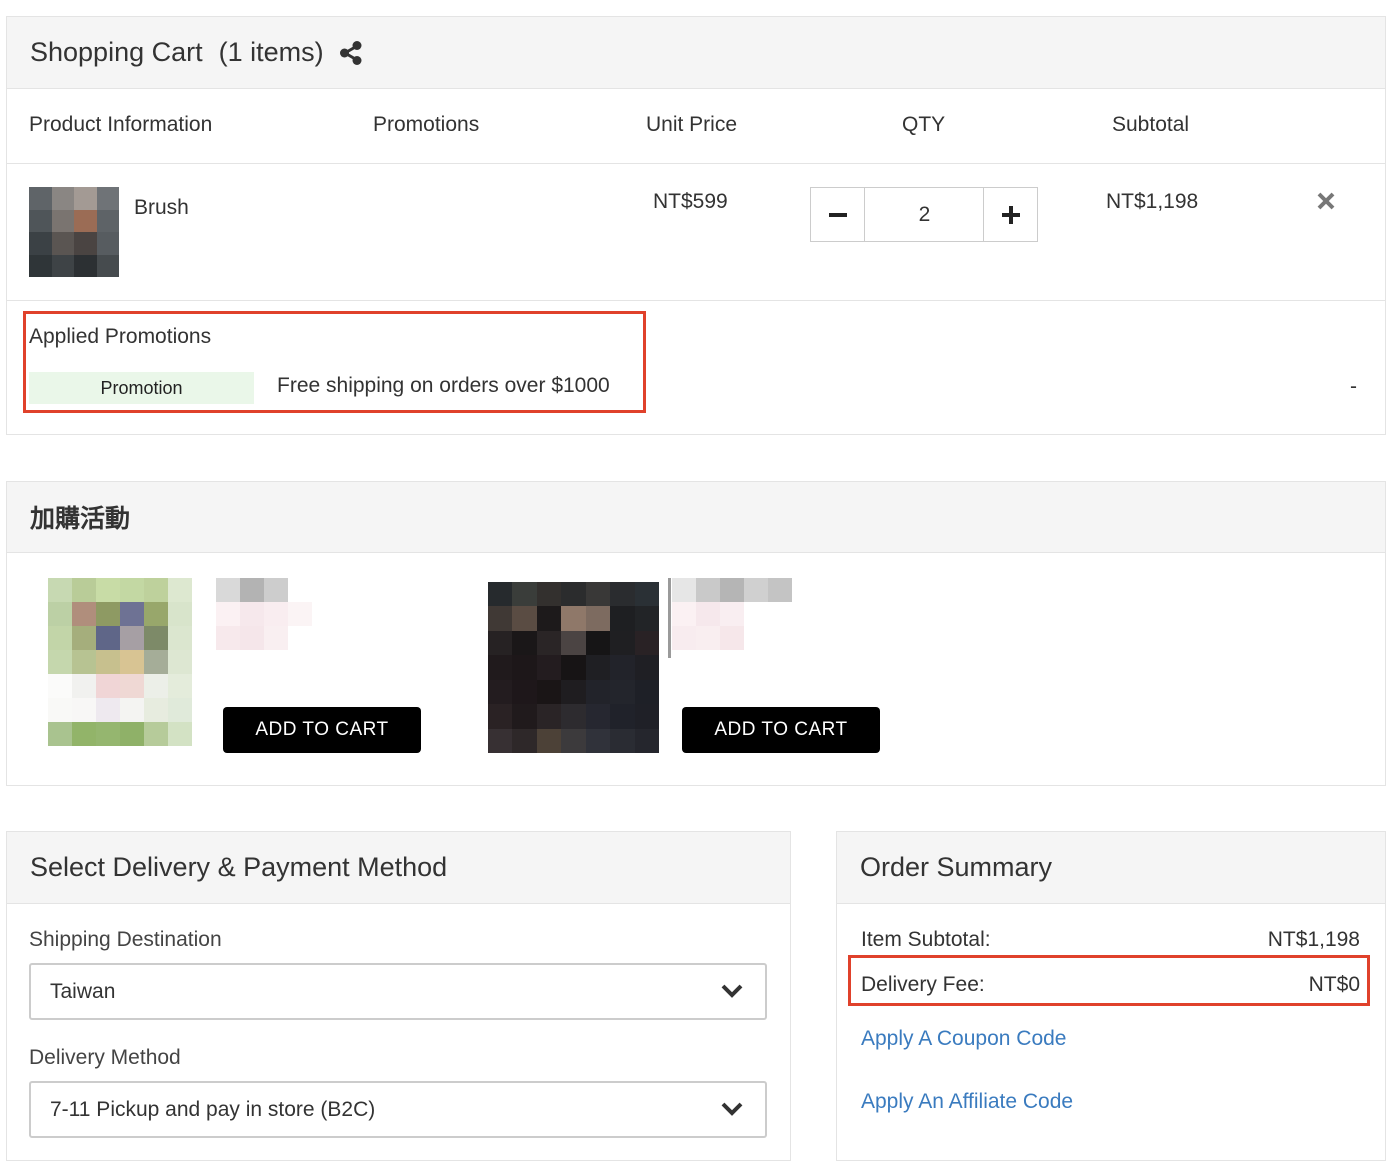  What do you see at coordinates (956, 867) in the screenshot?
I see `order-summary-title: Order Summary` at bounding box center [956, 867].